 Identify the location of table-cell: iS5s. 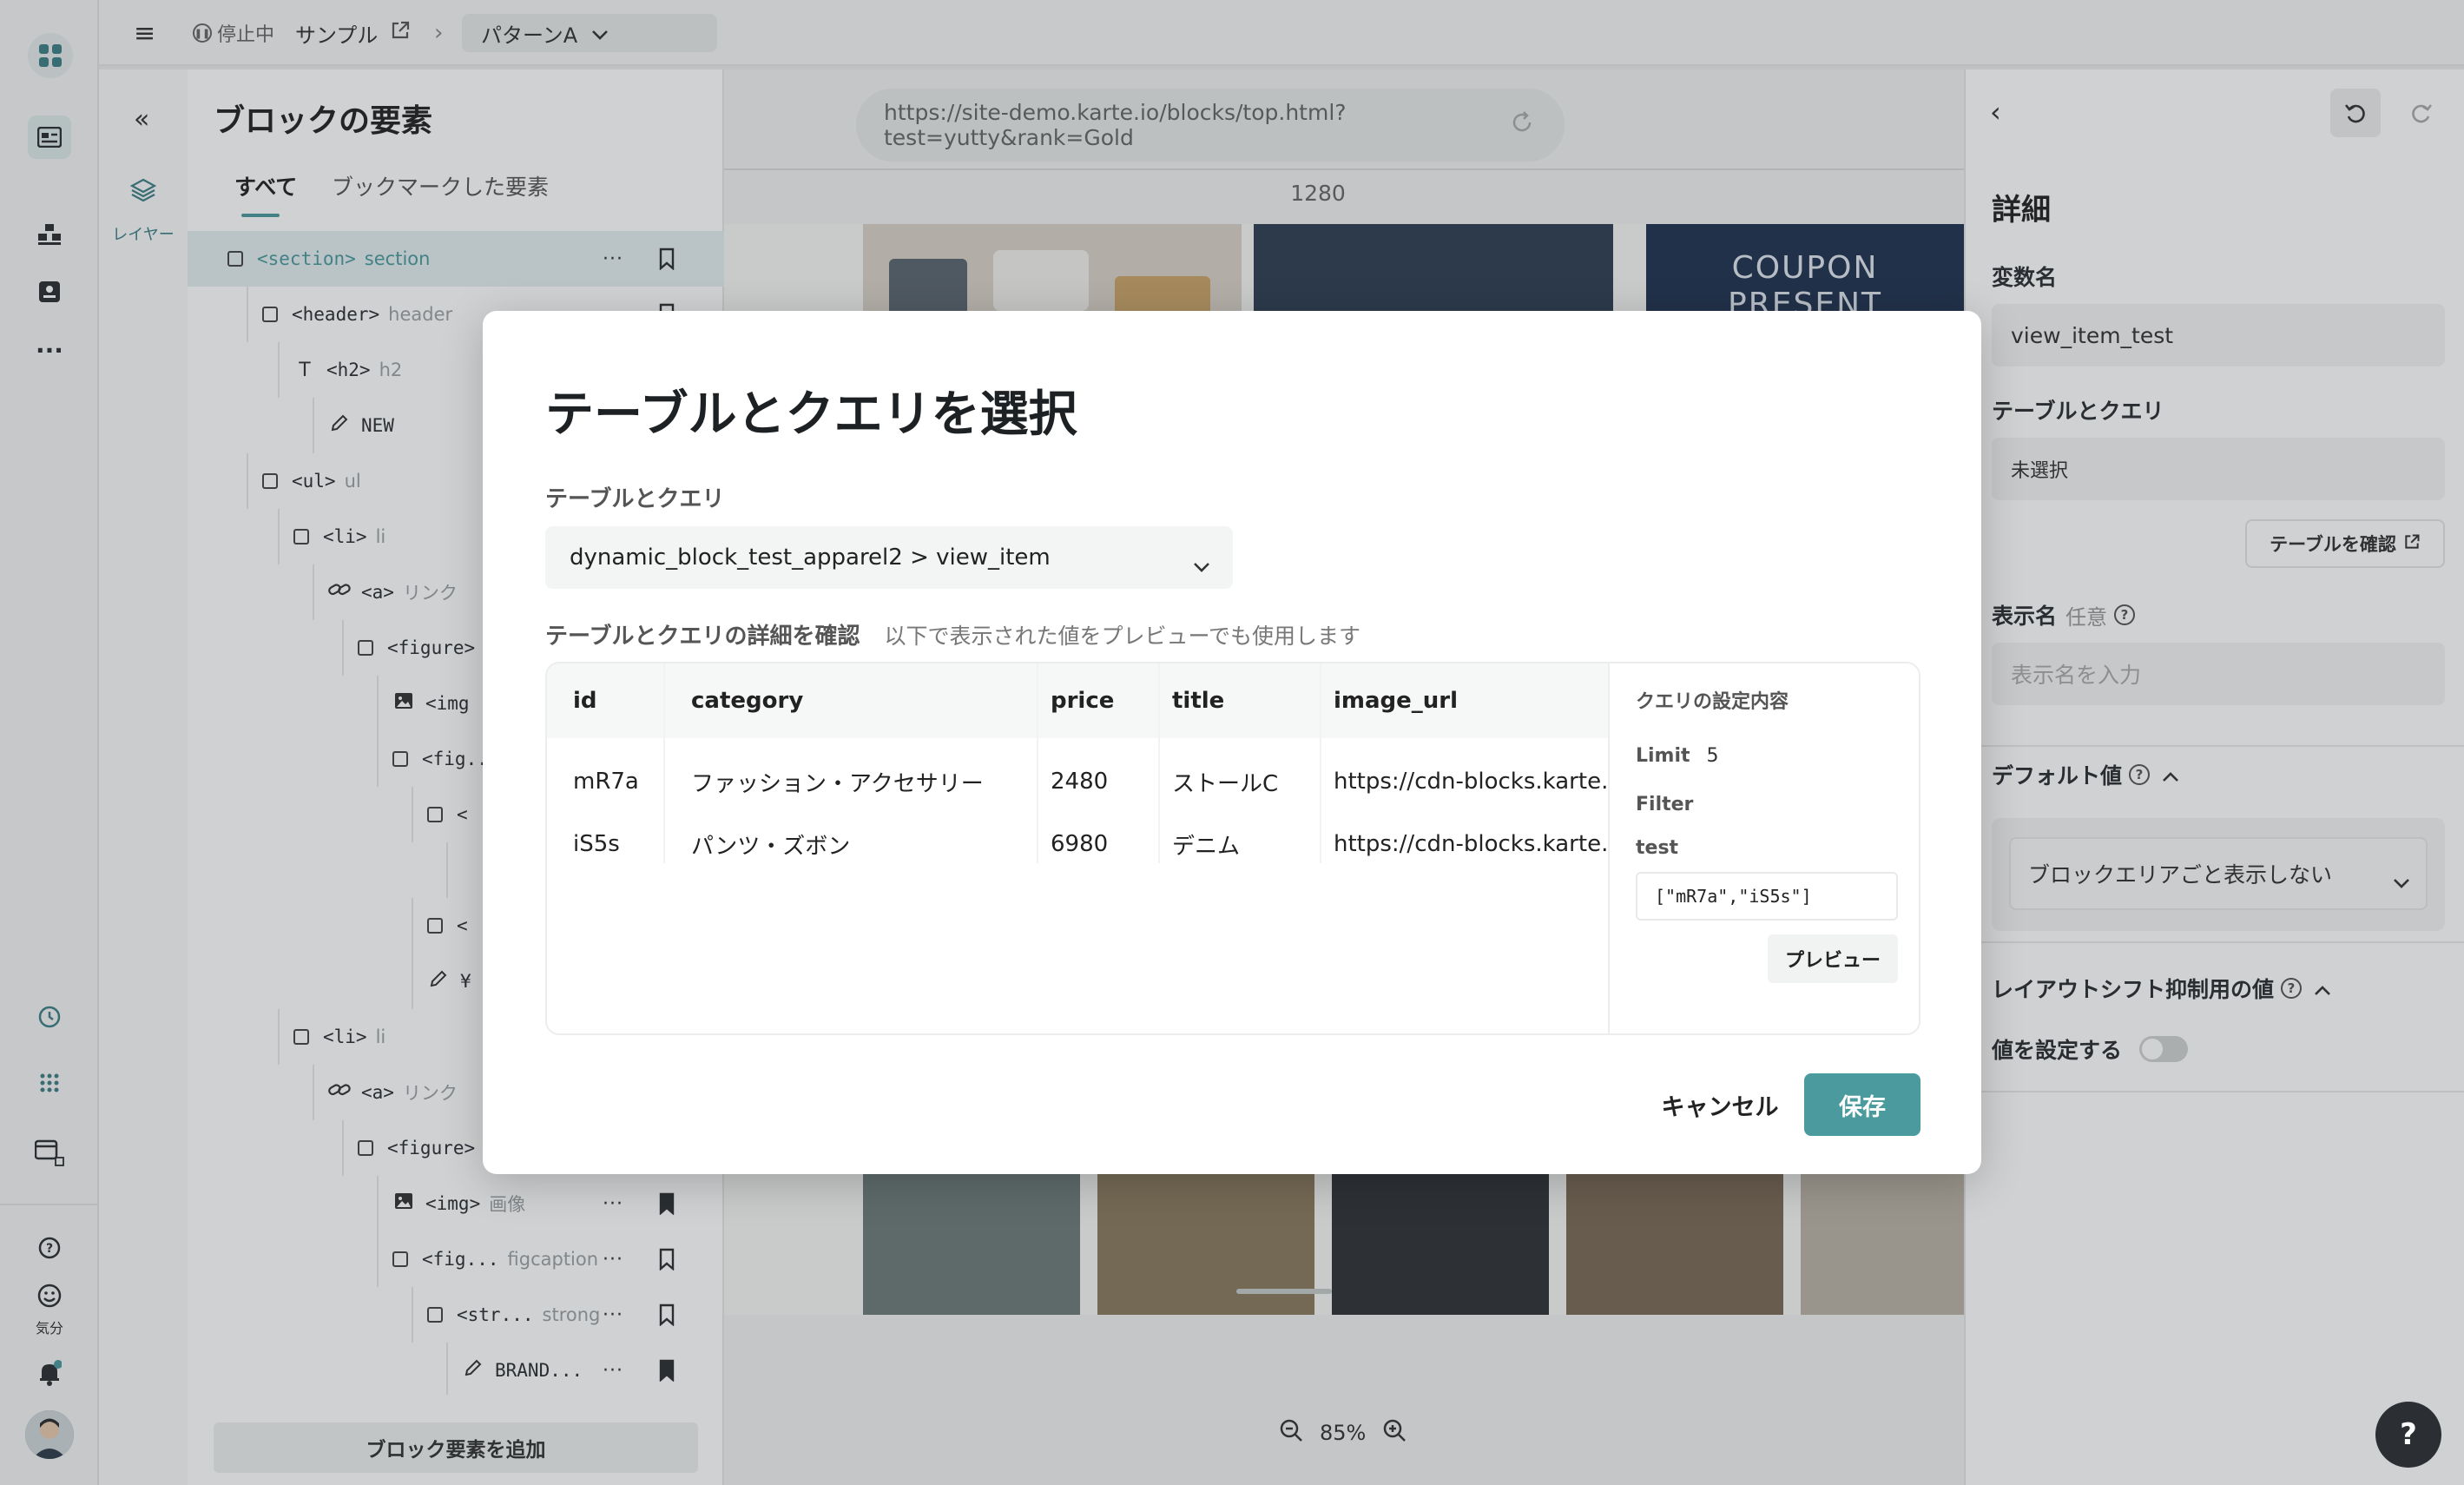
(596, 844).